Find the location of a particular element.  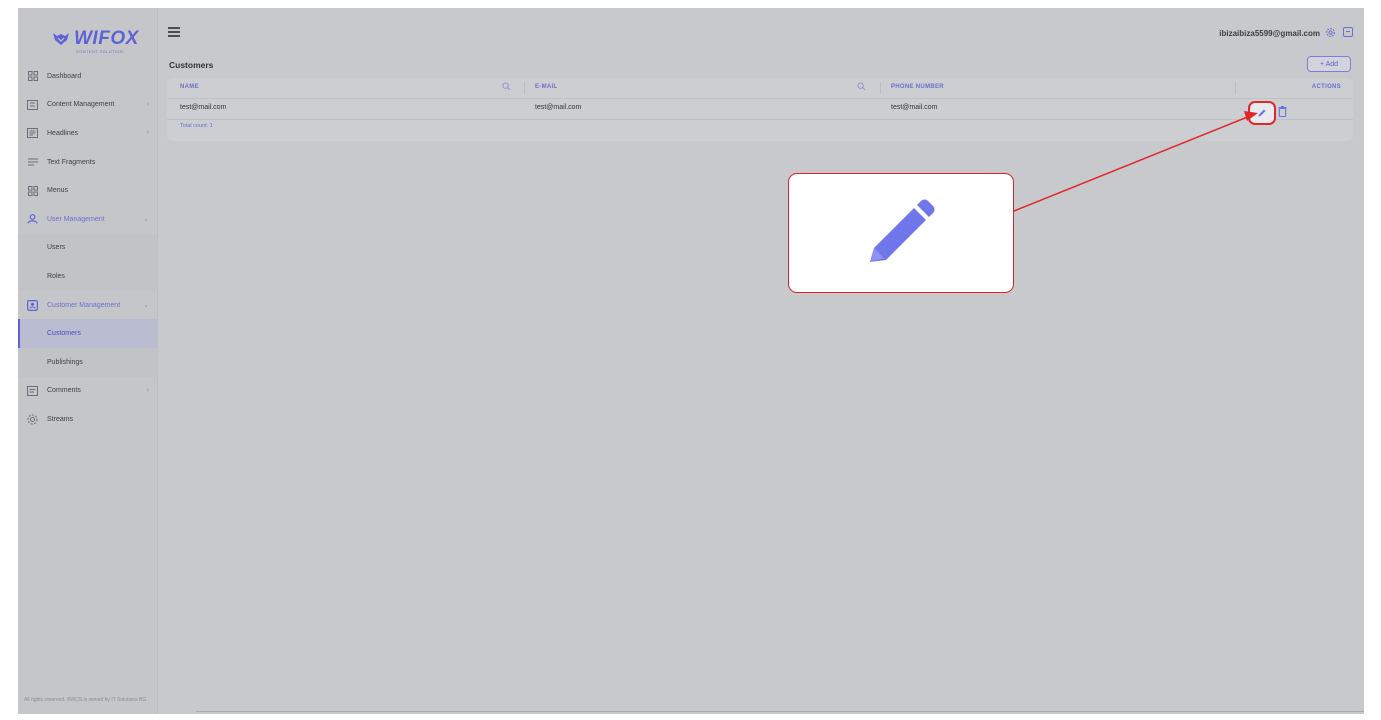

sidebar-item-label: Customer Management is located at coordinates (84, 305).